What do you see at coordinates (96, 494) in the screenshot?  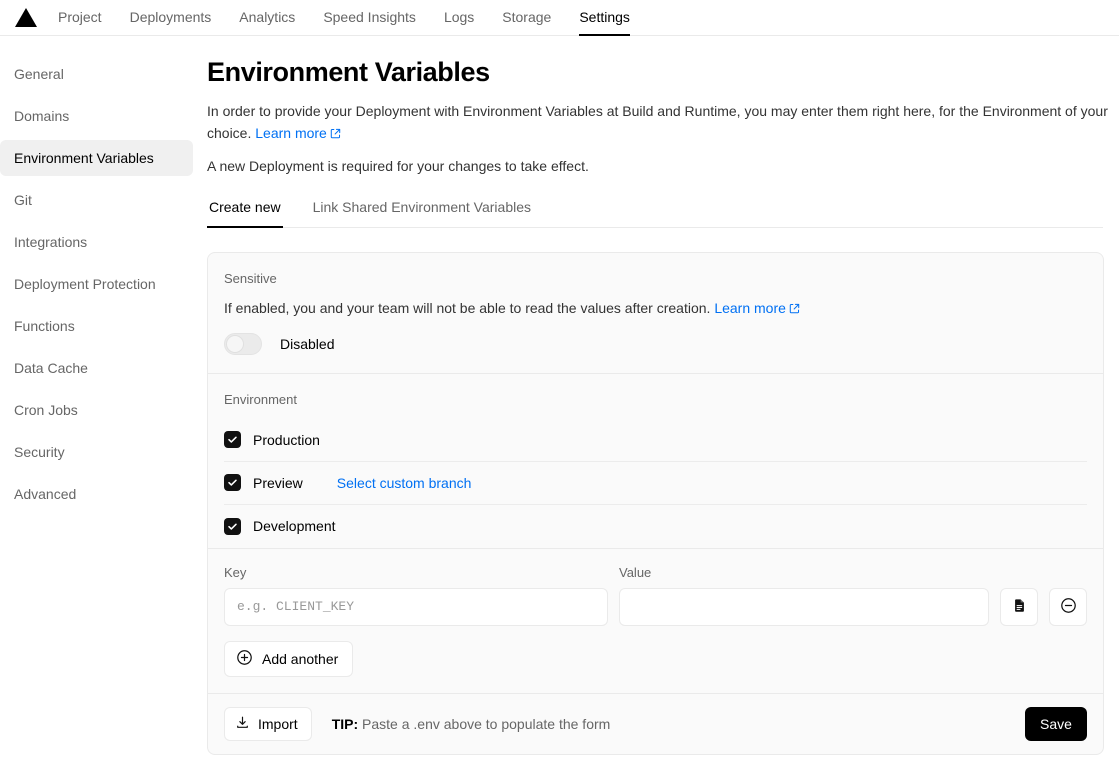 I see `sidebar-item-advanced: Advanced` at bounding box center [96, 494].